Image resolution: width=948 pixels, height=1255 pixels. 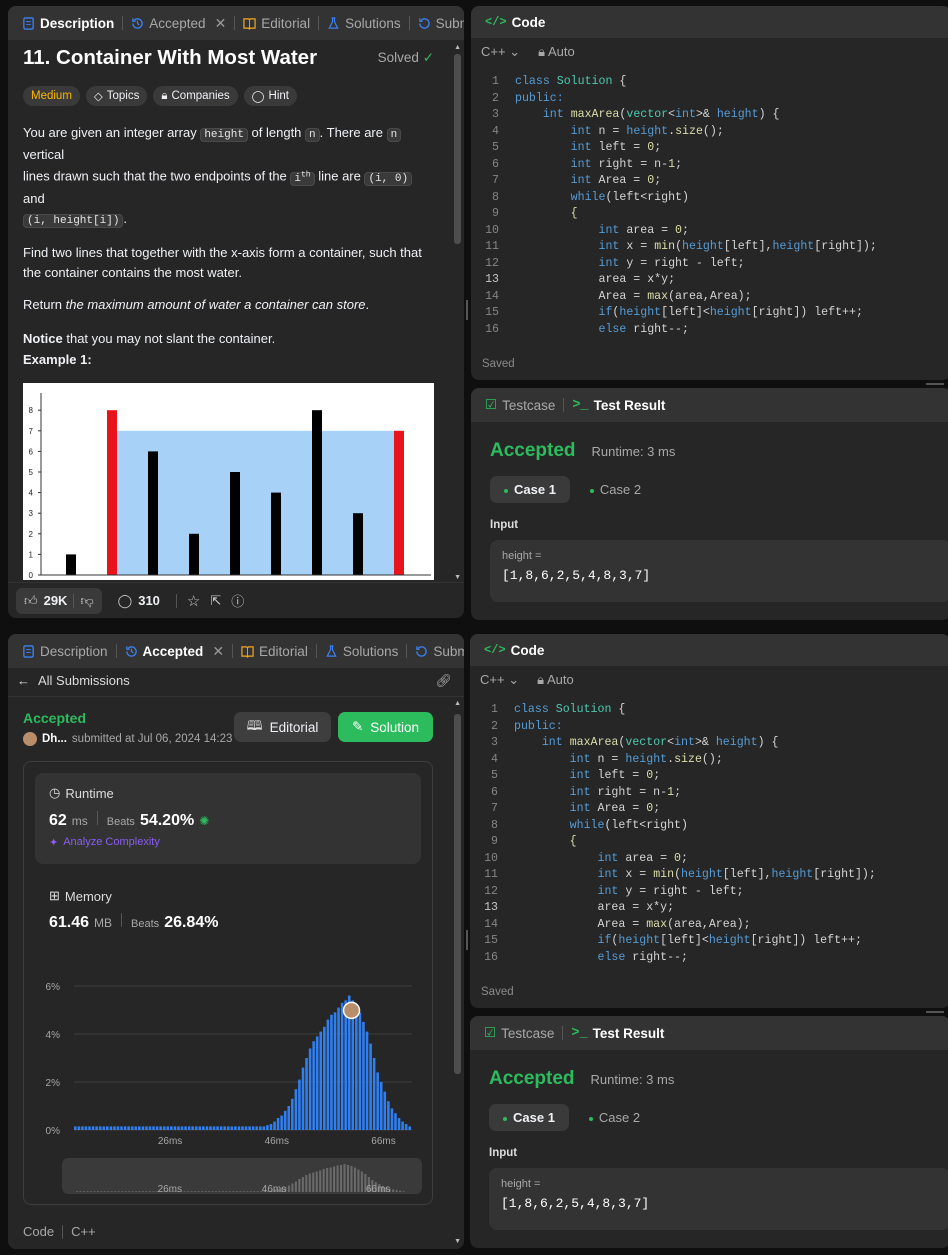 What do you see at coordinates (195, 96) in the screenshot?
I see `companies-chip: 🔒︎ Companies` at bounding box center [195, 96].